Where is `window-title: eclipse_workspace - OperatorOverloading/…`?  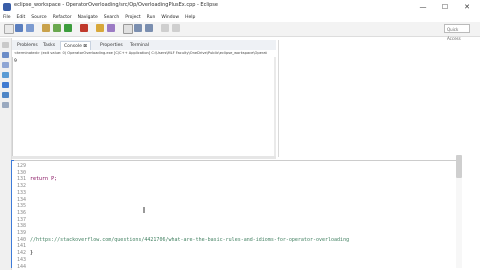 window-title: eclipse_workspace - OperatorOverloading/… is located at coordinates (116, 5).